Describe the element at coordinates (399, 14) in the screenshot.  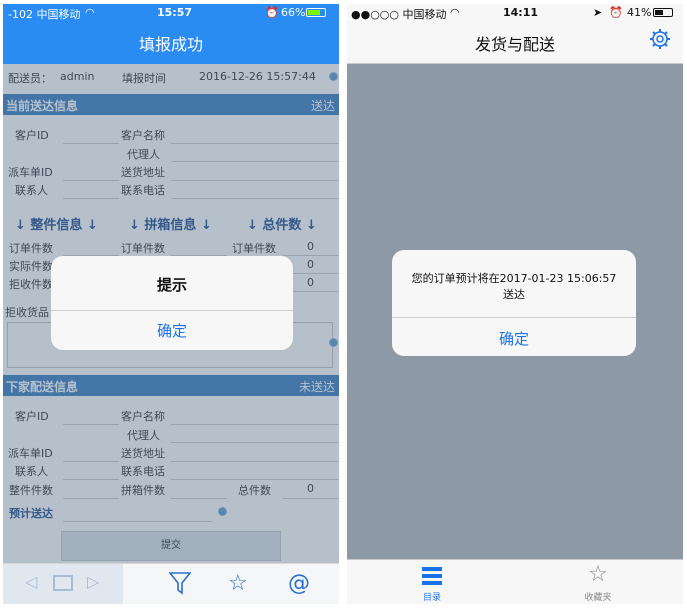
I see `carrier-text: ●●○○○ 中国移动` at that location.